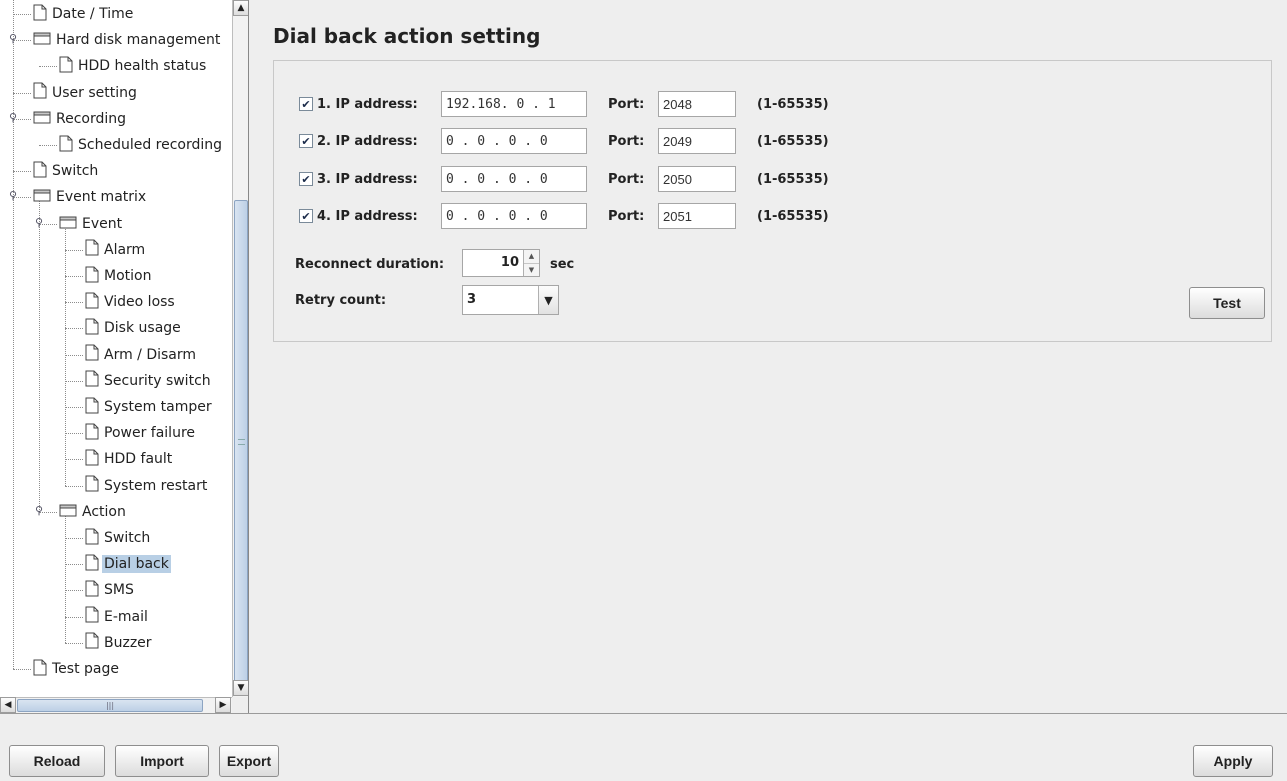 The image size is (1287, 781). Describe the element at coordinates (91, 118) in the screenshot. I see `tree-item-label: Recording` at that location.